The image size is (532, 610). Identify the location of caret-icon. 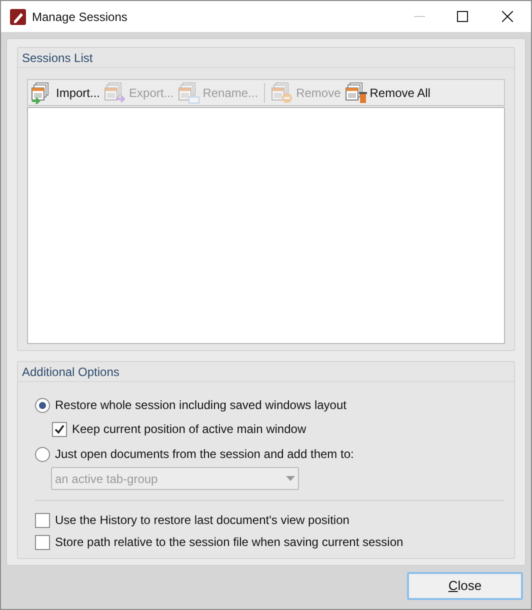
(290, 478).